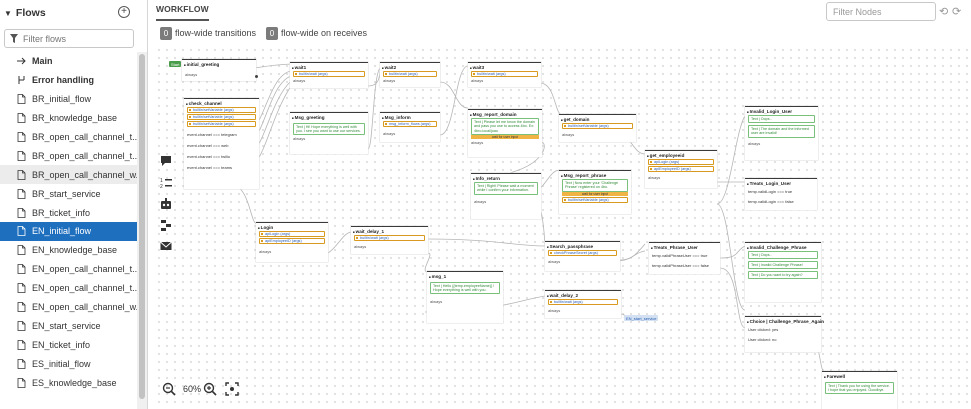 This screenshot has height=409, width=971. What do you see at coordinates (324, 33) in the screenshot?
I see `flow-wide-receives-link: flow-wide on receives` at bounding box center [324, 33].